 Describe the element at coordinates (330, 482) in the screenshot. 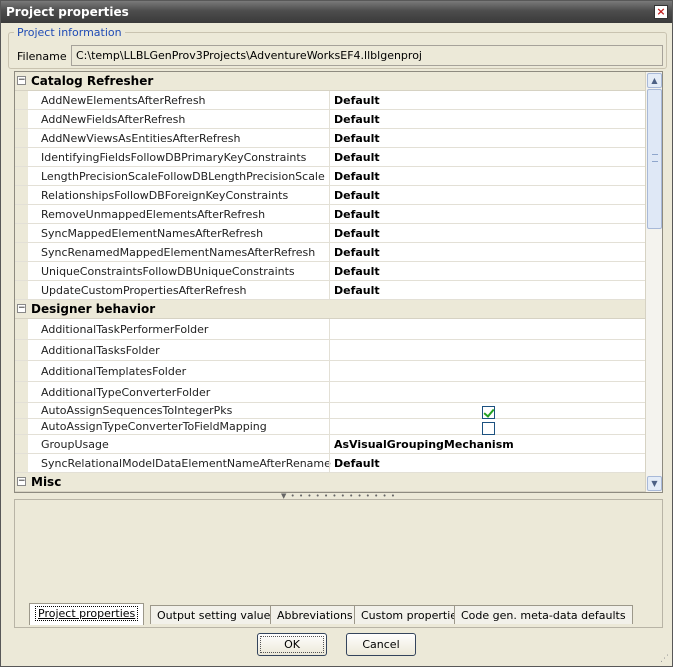

I see `category-header: − Misc` at that location.